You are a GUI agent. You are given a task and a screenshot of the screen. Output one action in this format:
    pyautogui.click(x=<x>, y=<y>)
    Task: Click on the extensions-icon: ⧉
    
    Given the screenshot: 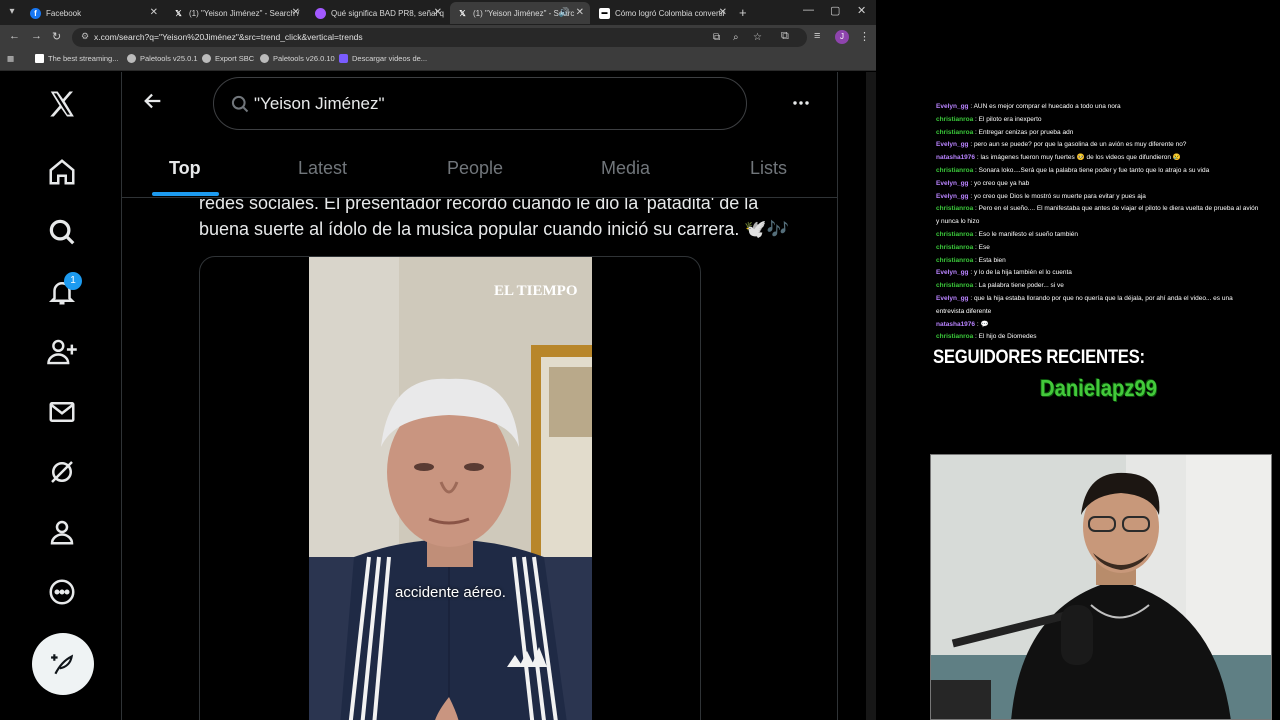 What is the action you would take?
    pyautogui.click(x=785, y=36)
    